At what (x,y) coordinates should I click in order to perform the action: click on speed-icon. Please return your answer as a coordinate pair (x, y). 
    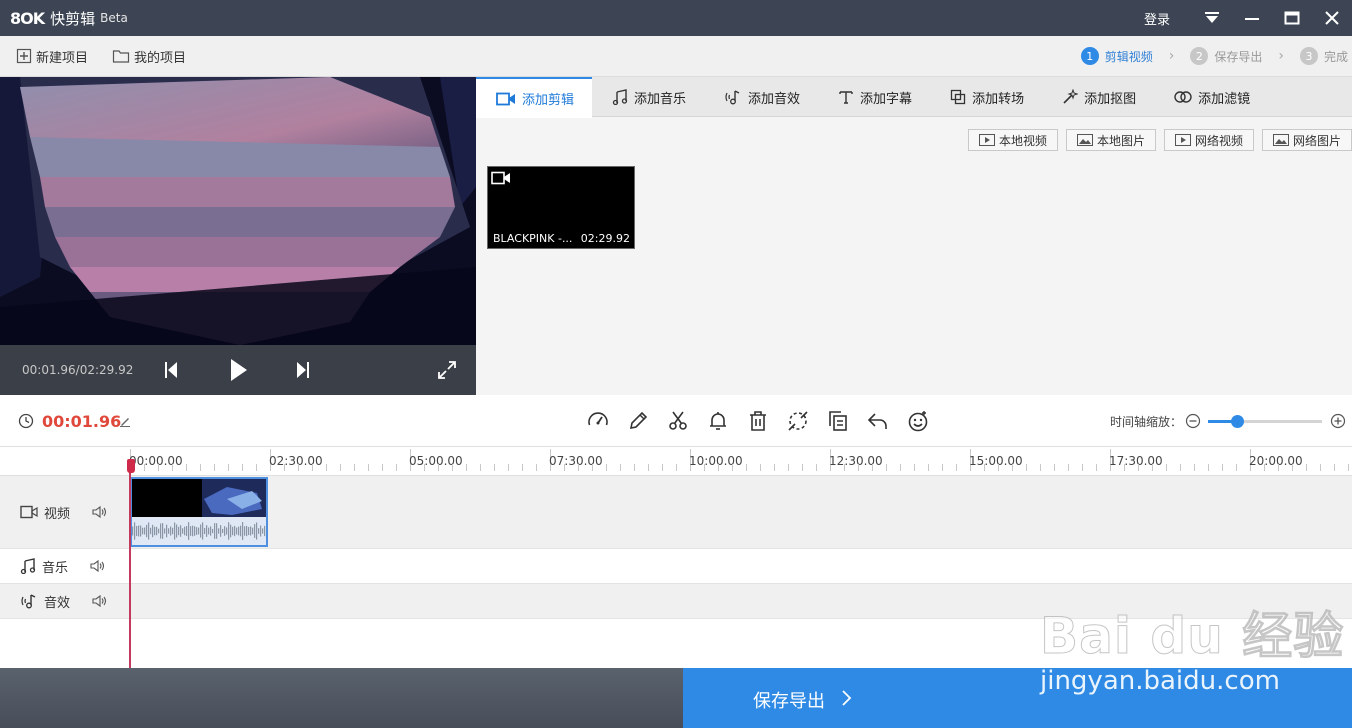
    Looking at the image, I should click on (598, 421).